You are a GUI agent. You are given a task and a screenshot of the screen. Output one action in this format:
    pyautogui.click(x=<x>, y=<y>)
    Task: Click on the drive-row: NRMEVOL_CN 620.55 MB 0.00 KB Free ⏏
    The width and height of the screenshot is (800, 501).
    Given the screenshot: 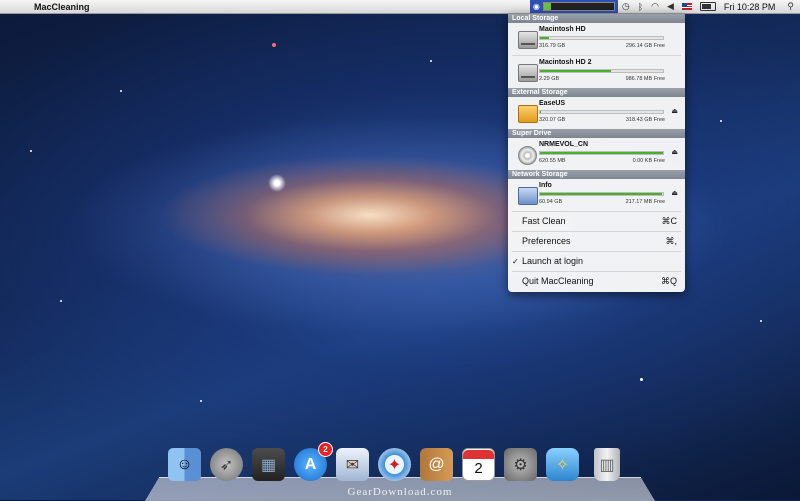 What is the action you would take?
    pyautogui.click(x=596, y=154)
    